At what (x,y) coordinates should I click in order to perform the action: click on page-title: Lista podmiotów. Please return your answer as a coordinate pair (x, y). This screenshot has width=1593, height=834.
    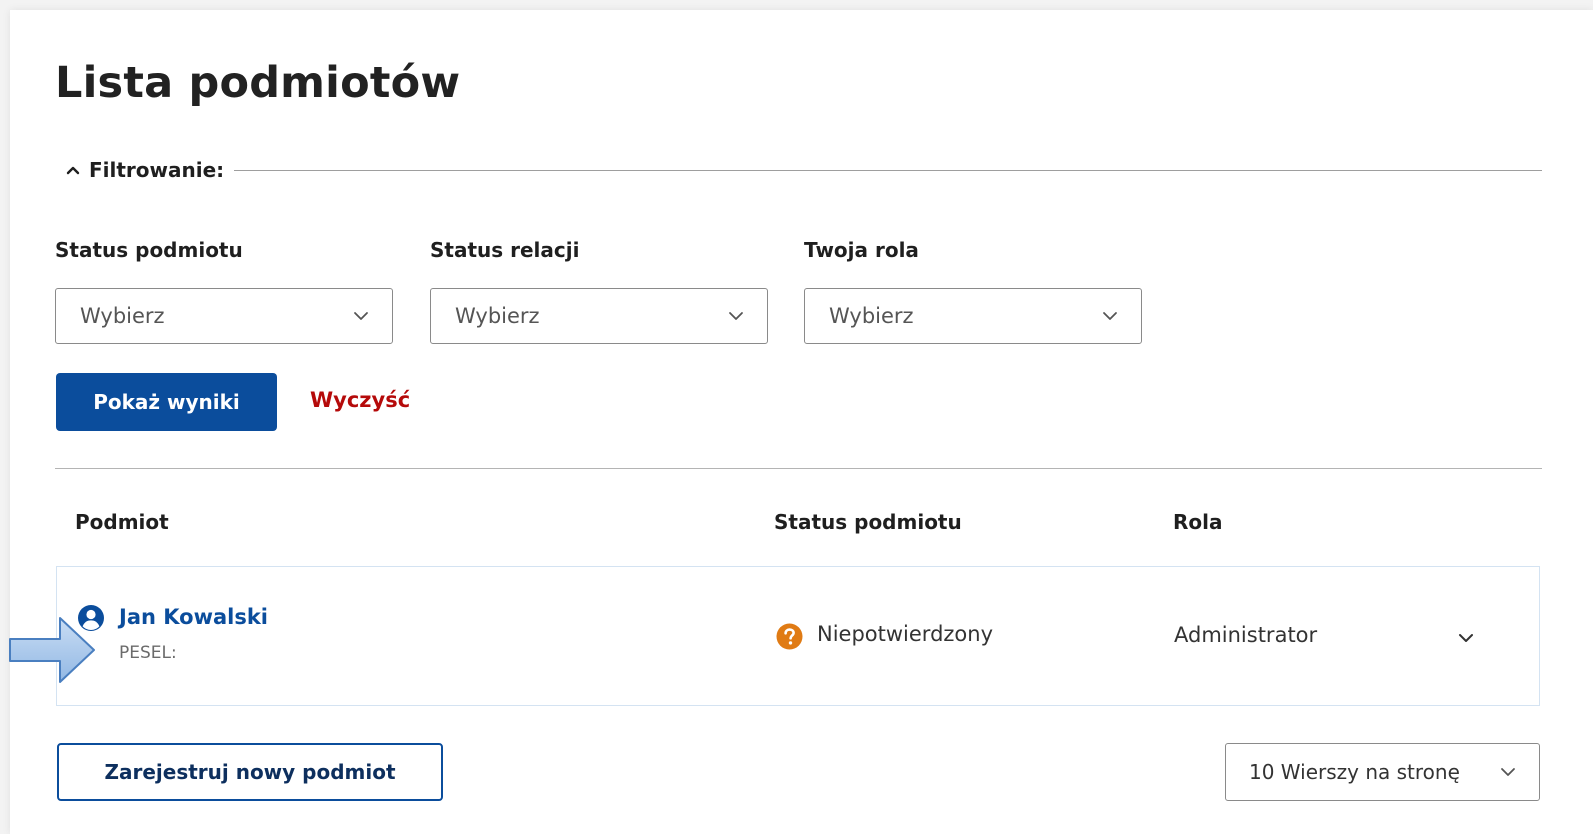
    Looking at the image, I should click on (258, 83).